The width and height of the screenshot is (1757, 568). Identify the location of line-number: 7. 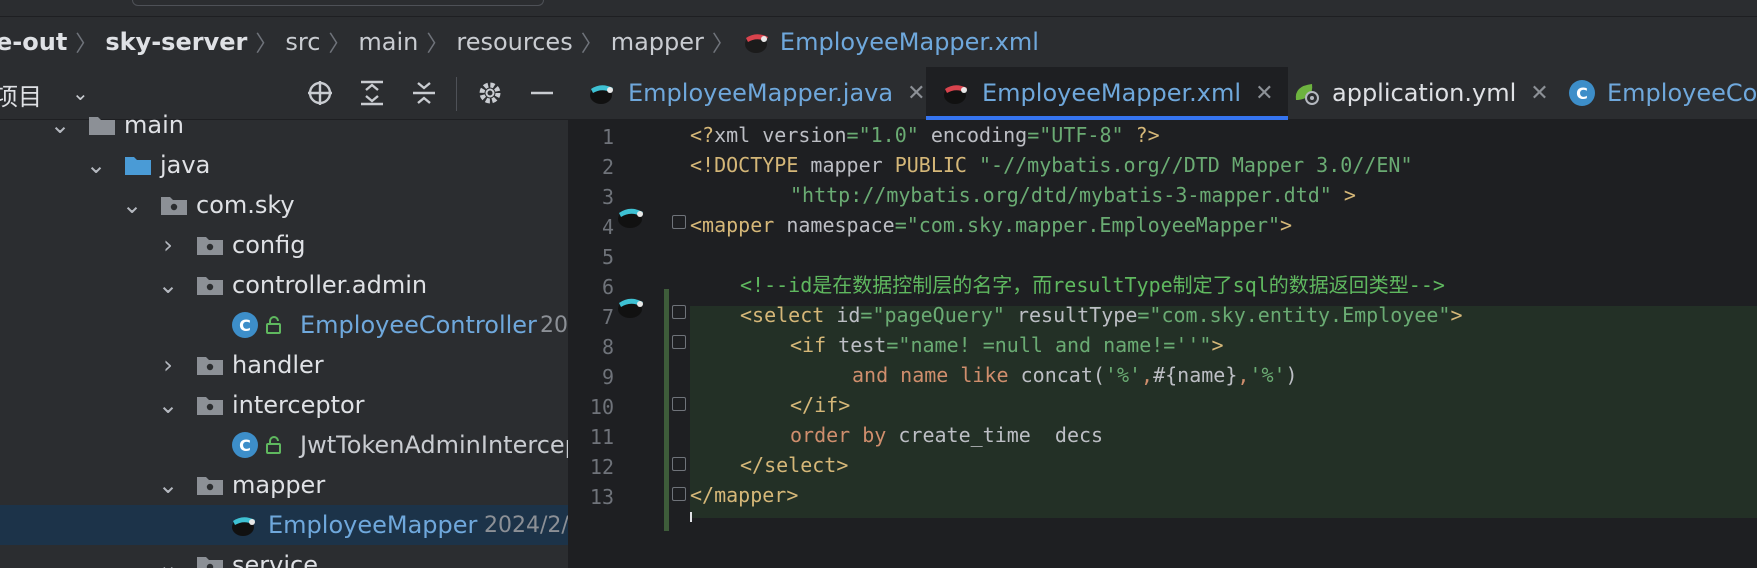
(607, 317).